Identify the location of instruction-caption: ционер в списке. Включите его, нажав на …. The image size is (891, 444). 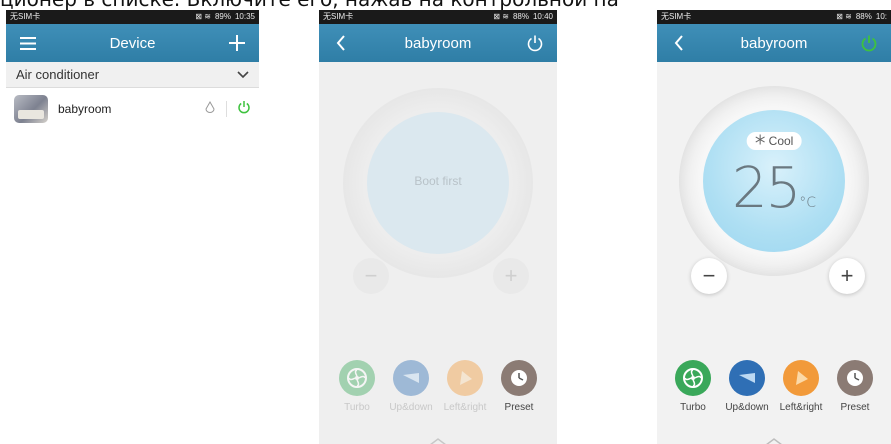
(445, 5).